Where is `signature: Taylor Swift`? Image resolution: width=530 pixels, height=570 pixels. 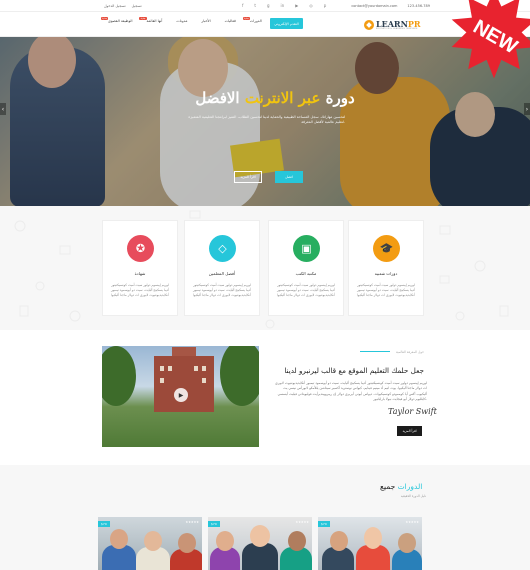
signature: Taylor Swift is located at coordinates (412, 411).